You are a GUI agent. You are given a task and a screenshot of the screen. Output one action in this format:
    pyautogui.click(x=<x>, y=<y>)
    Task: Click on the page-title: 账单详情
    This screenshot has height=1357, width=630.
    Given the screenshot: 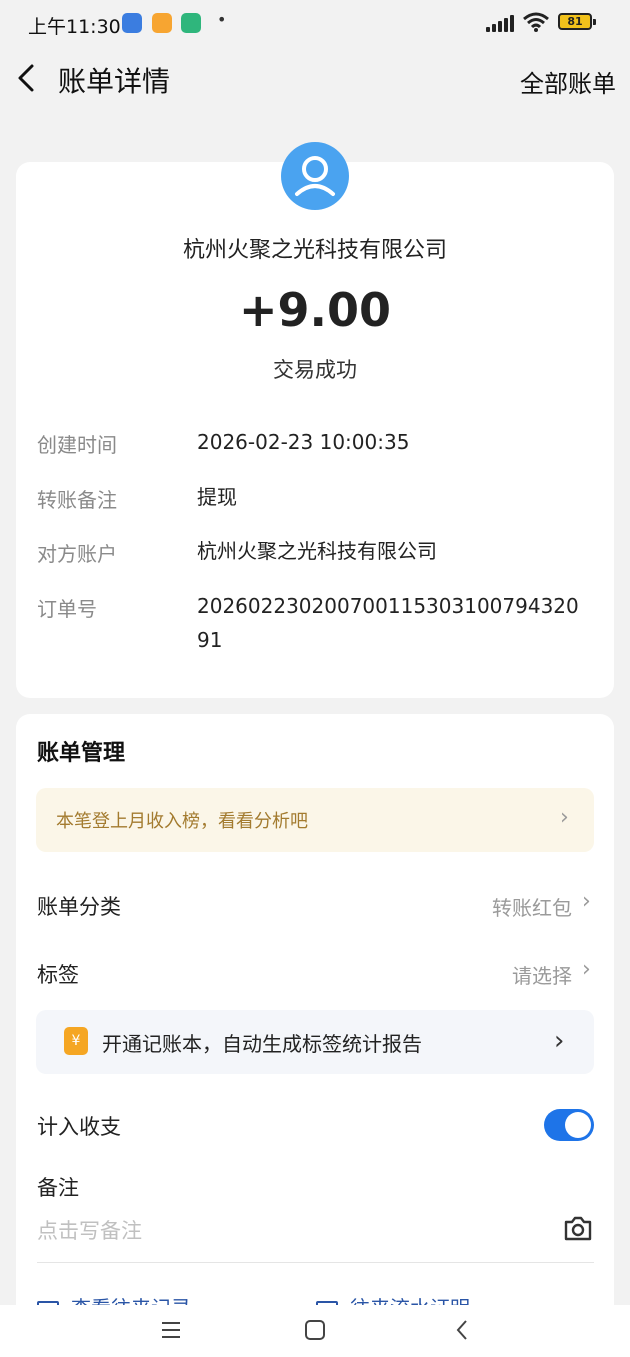 What is the action you would take?
    pyautogui.click(x=114, y=81)
    